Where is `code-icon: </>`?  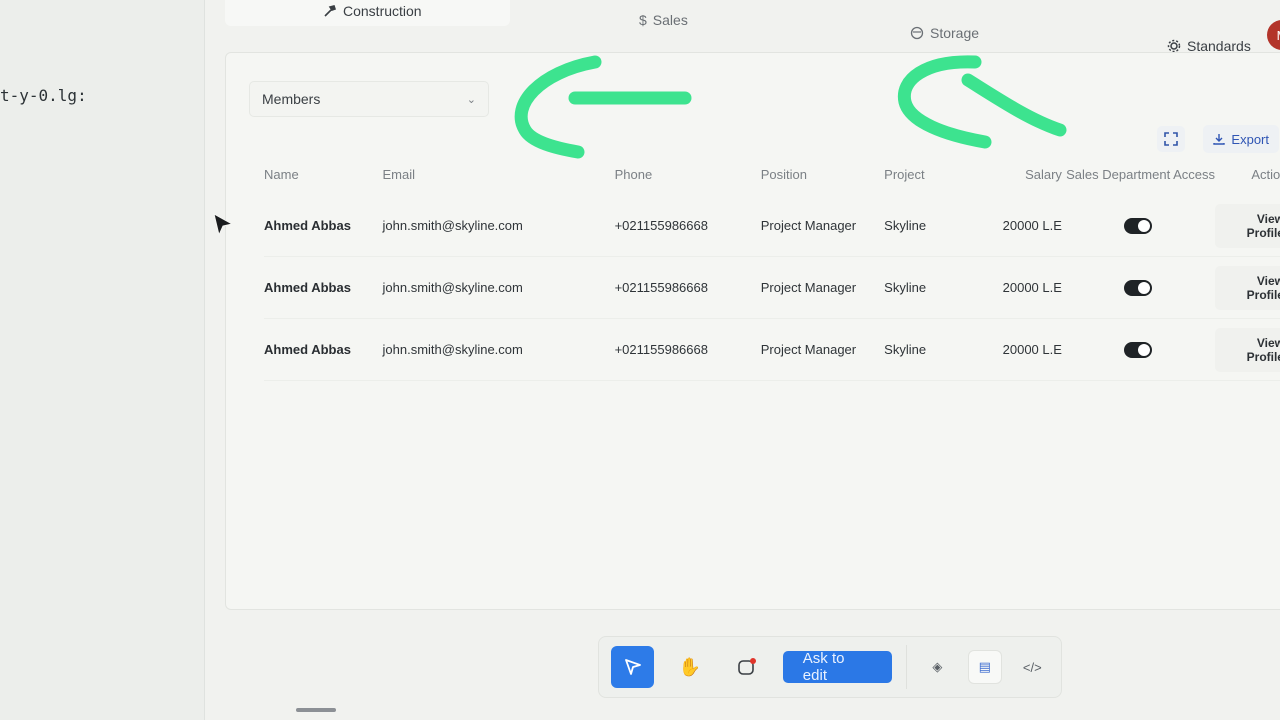
code-icon: </> is located at coordinates (1032, 667).